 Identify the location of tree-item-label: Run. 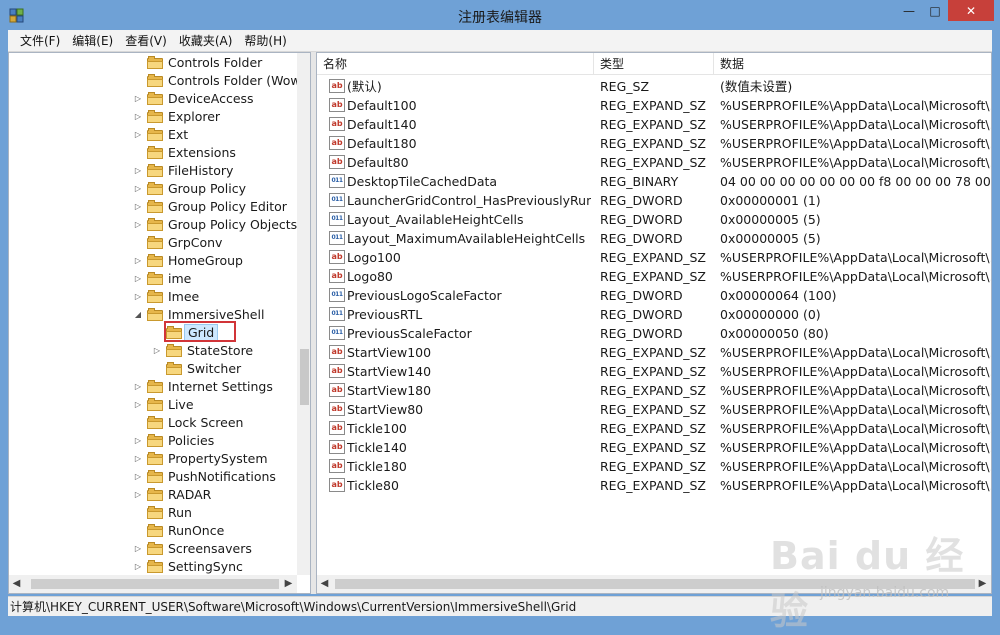
(180, 513).